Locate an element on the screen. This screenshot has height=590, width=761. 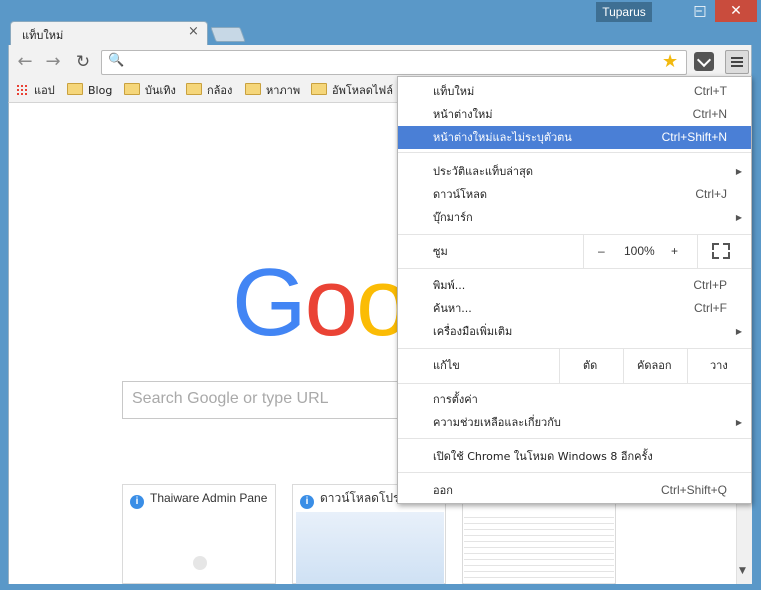
menu-shortcut: Ctrl+N is located at coordinates (709, 114).